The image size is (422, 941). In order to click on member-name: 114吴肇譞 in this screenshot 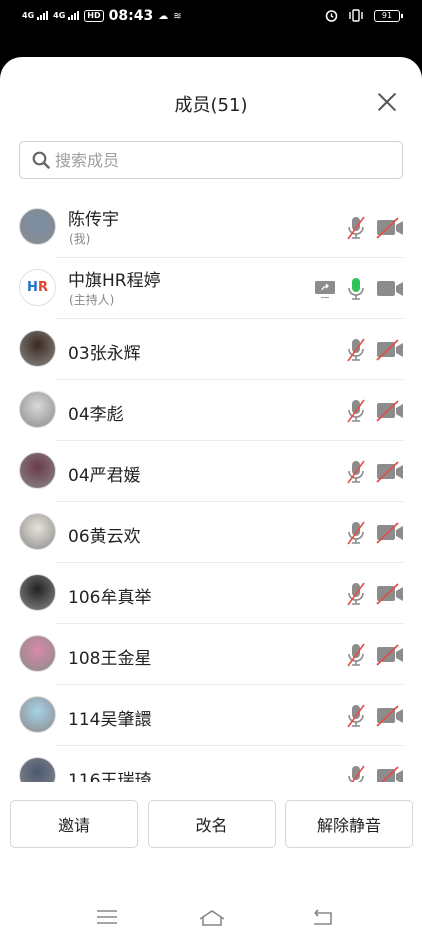, I will do `click(110, 720)`.